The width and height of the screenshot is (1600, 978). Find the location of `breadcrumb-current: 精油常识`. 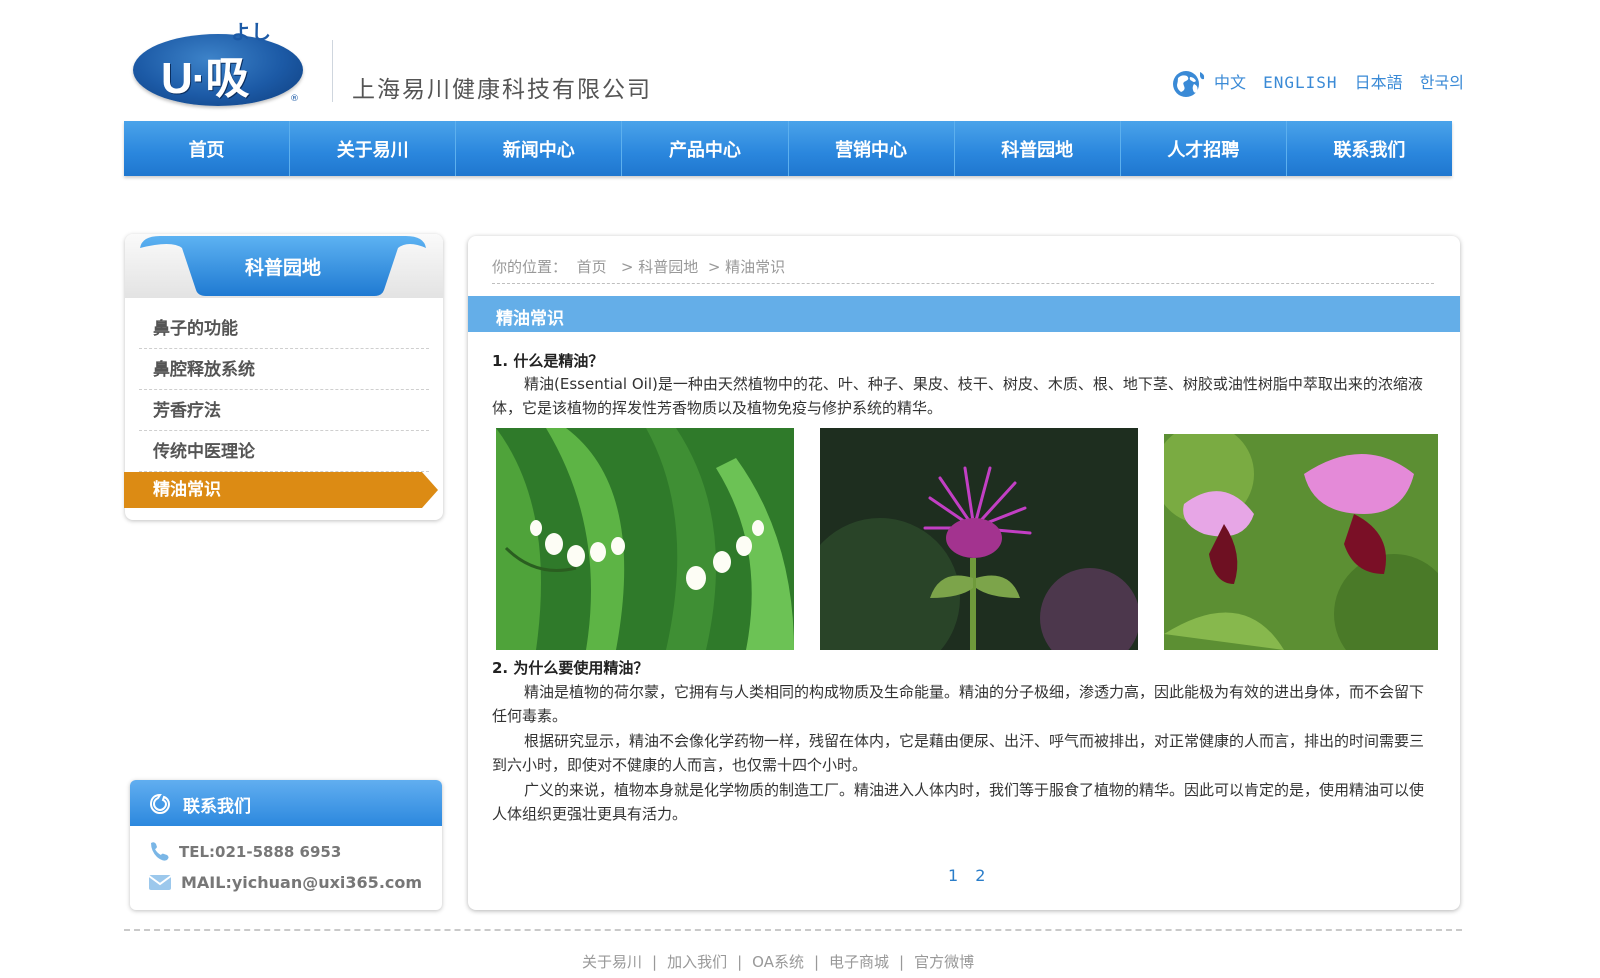

breadcrumb-current: 精油常识 is located at coordinates (755, 267).